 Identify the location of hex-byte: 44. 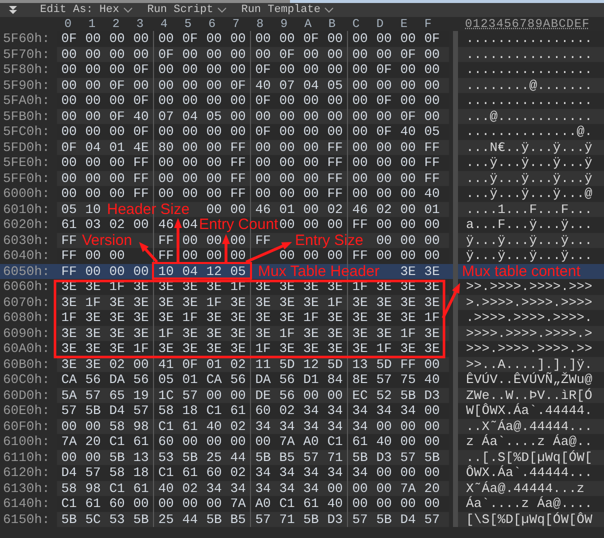
(190, 519).